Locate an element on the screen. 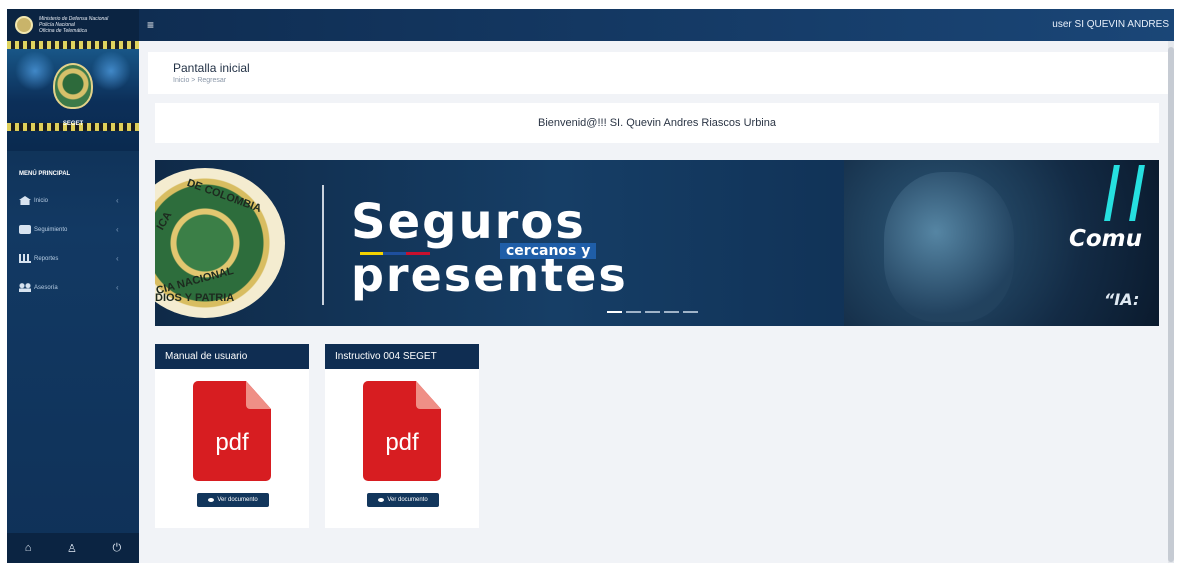 The width and height of the screenshot is (1183, 563). home-icon: ⌂ is located at coordinates (28, 548).